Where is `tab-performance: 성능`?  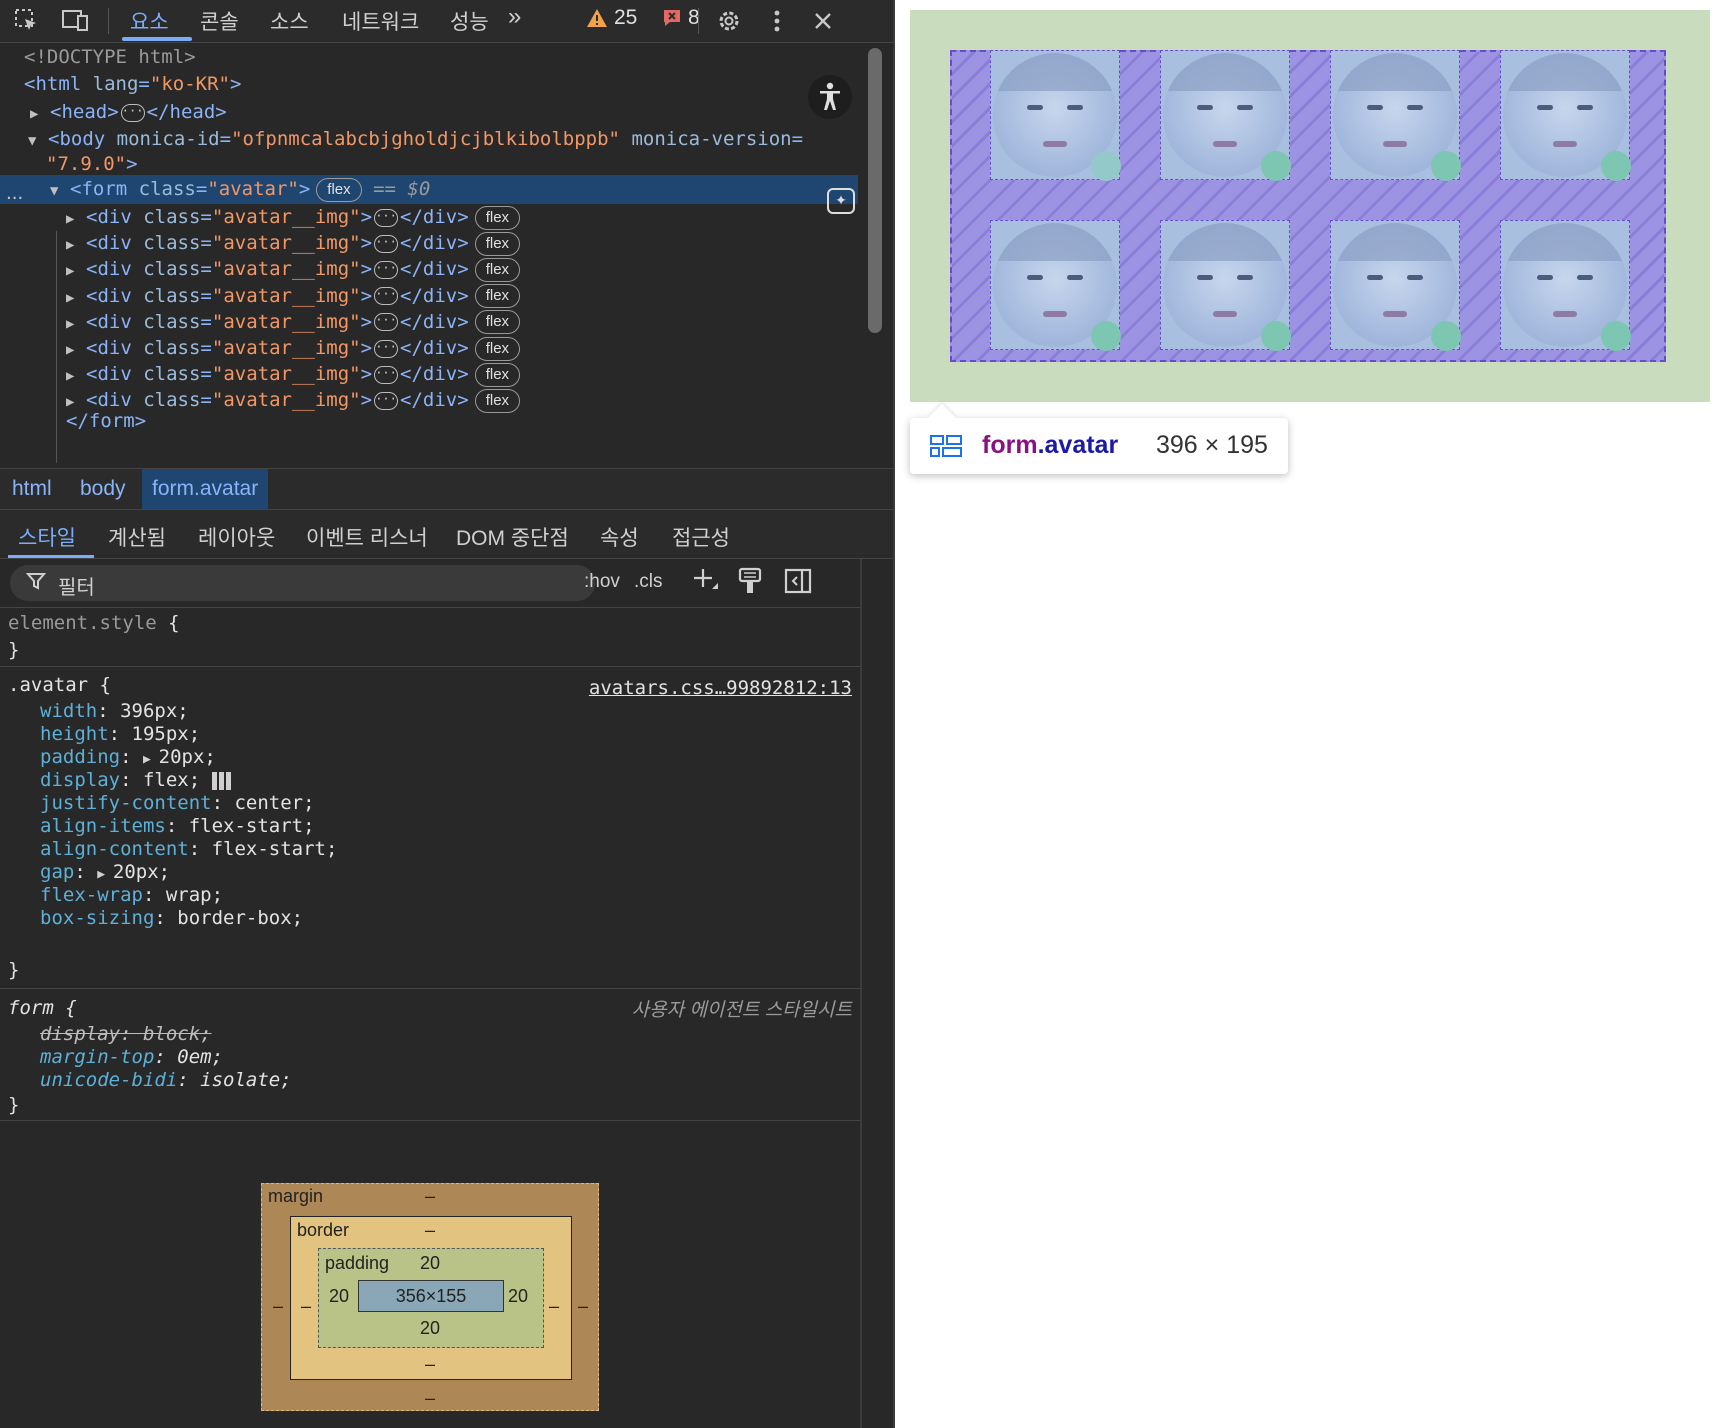
tab-performance: 성능 is located at coordinates (469, 21).